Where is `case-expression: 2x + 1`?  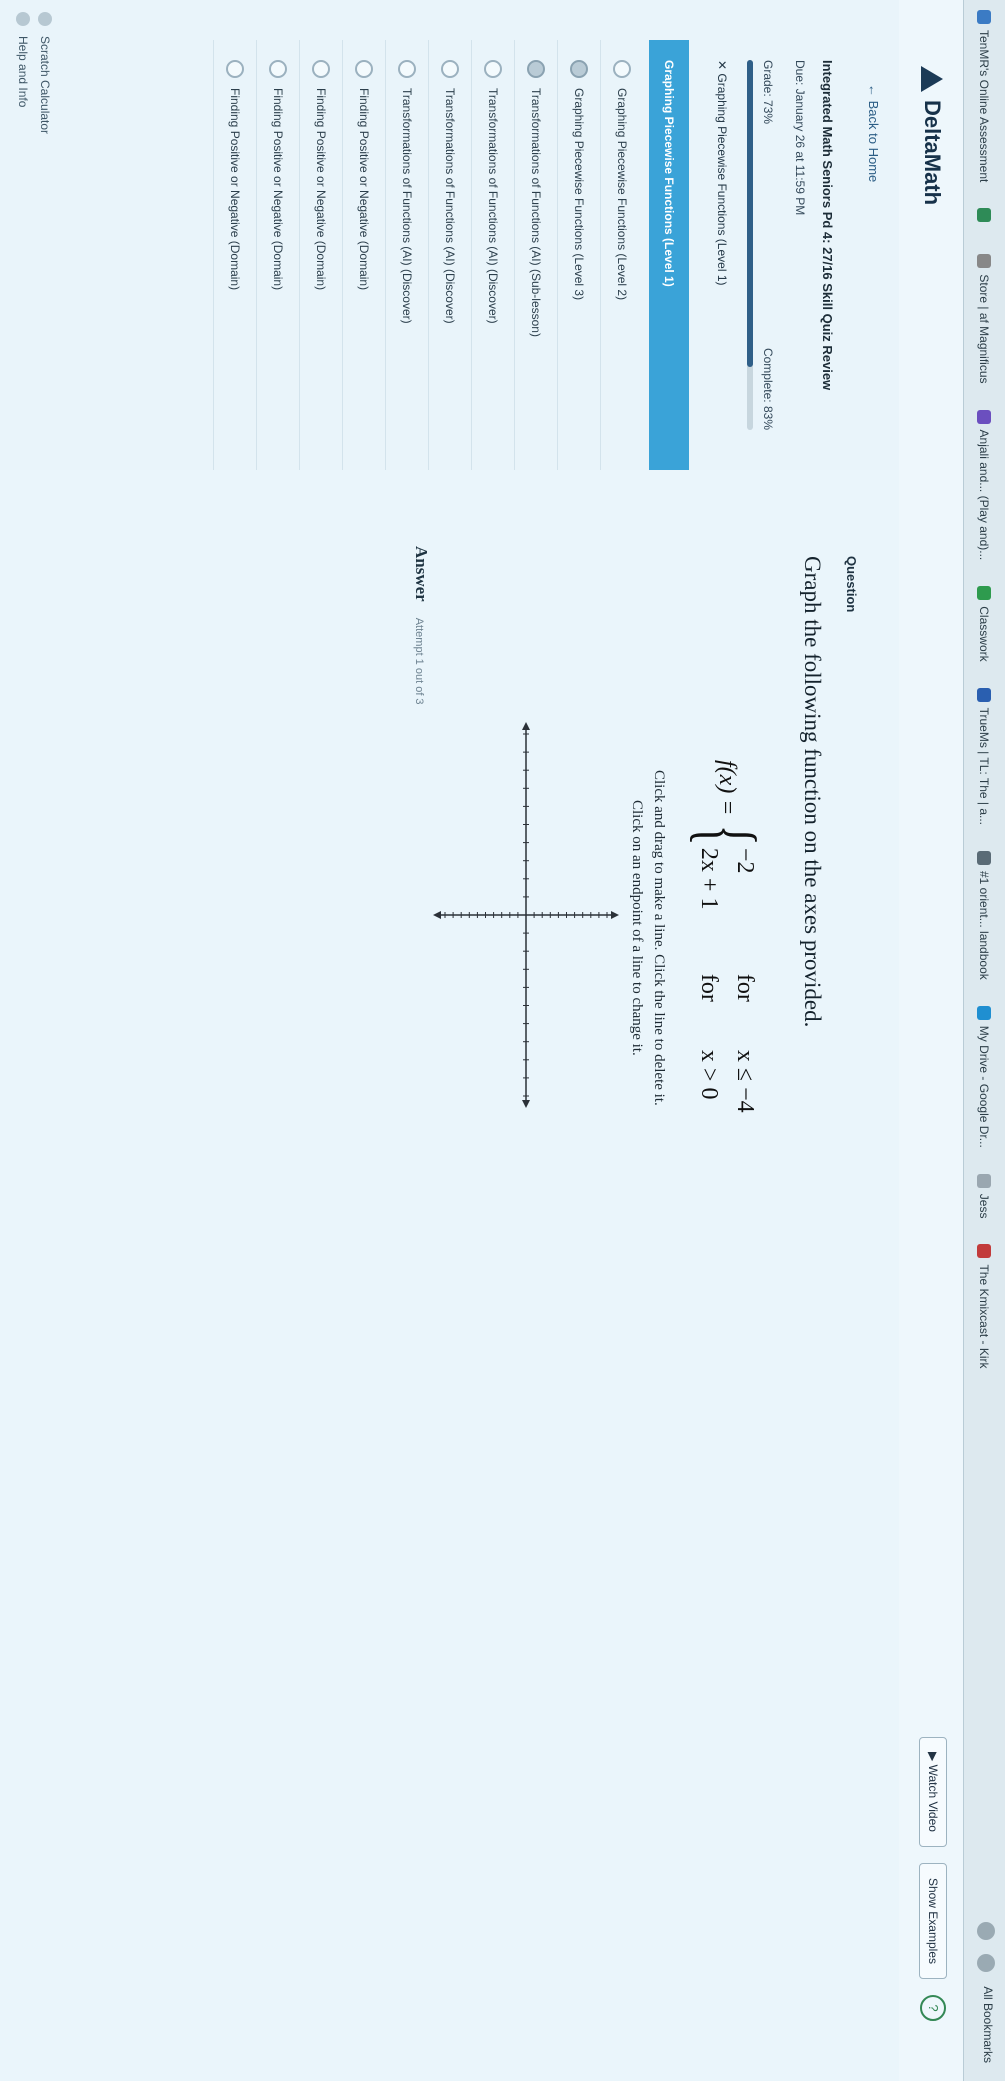
case-expression: 2x + 1 is located at coordinates (709, 878).